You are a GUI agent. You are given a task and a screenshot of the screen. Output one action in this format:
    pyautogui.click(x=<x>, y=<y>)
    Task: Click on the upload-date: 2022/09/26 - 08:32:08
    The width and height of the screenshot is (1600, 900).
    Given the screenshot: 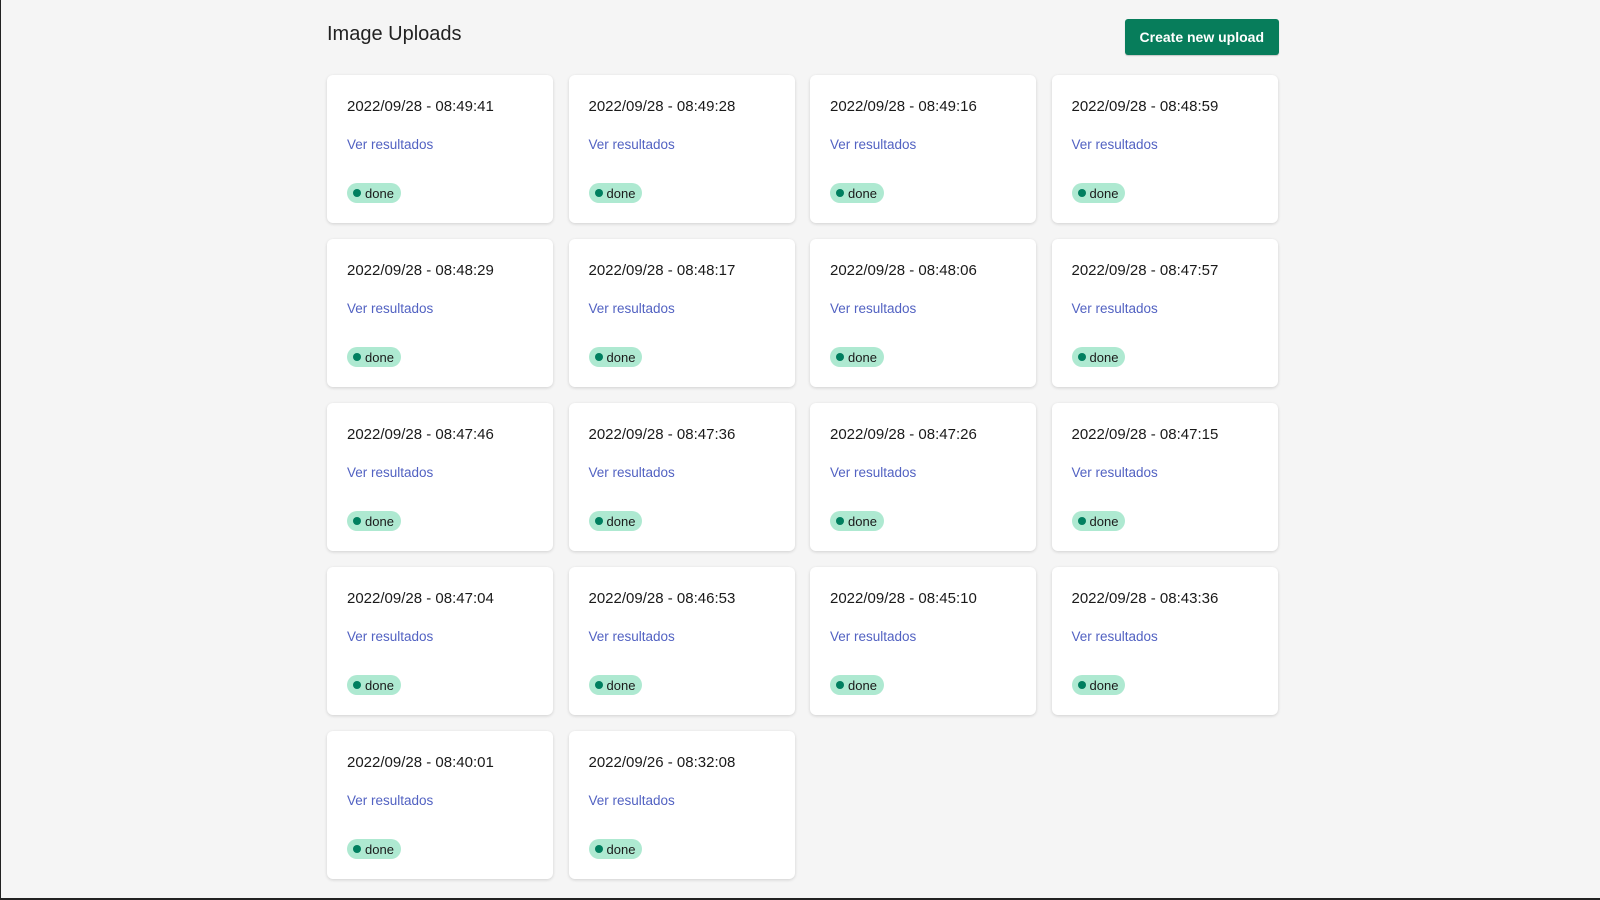 What is the action you would take?
    pyautogui.click(x=662, y=762)
    